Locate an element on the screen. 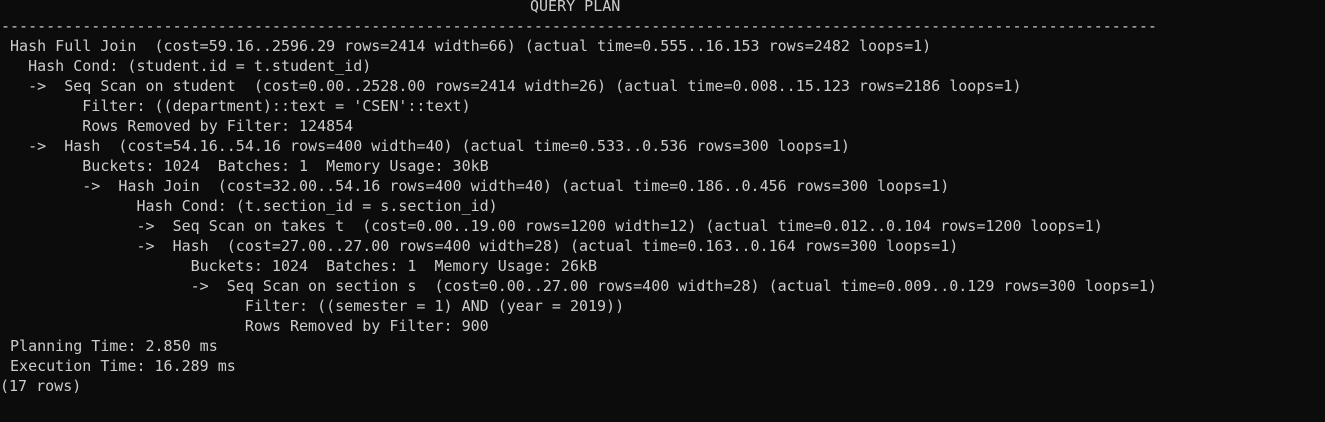 The width and height of the screenshot is (1325, 422). plan-line-5: Rows Removed by Filter: 124854 is located at coordinates (177, 126).